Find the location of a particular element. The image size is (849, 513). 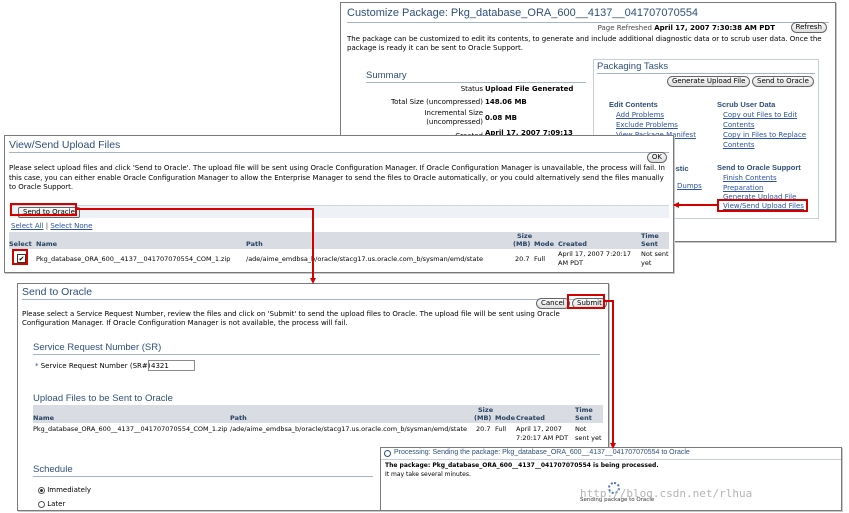

send-to-oracle-title: Send to Oracle is located at coordinates (57, 292).